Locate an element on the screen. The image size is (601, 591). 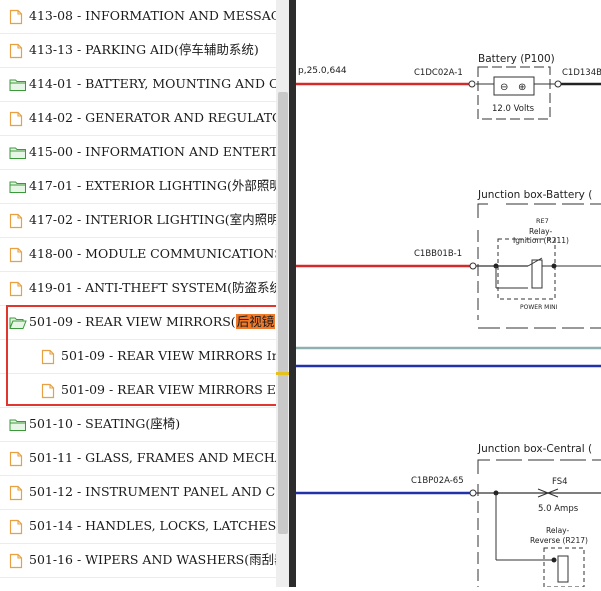
tree-item: 501-09 - REAR VIEW MIRRORS(后视镜) is located at coordinates (138, 323).